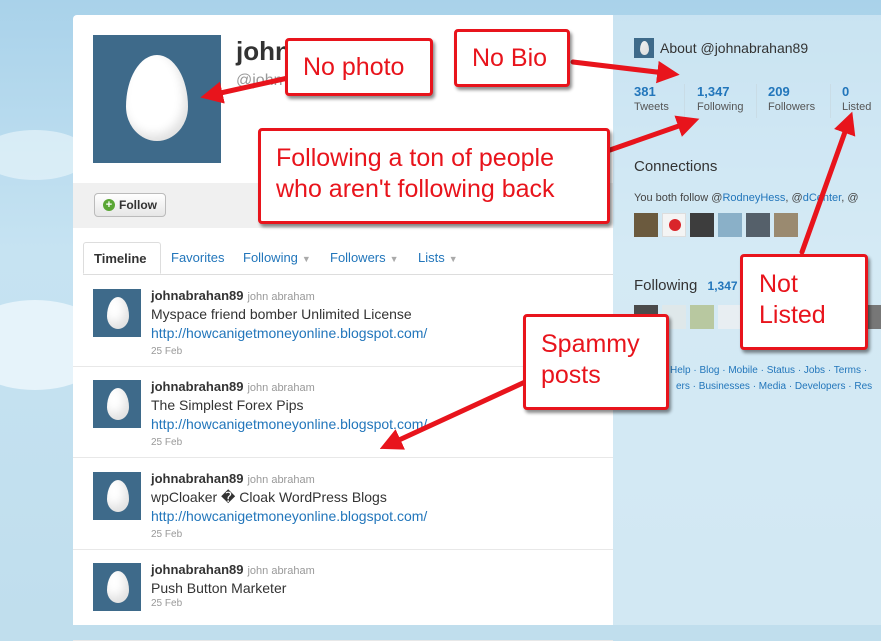  I want to click on stat-following: 1,347 Following, so click(720, 98).